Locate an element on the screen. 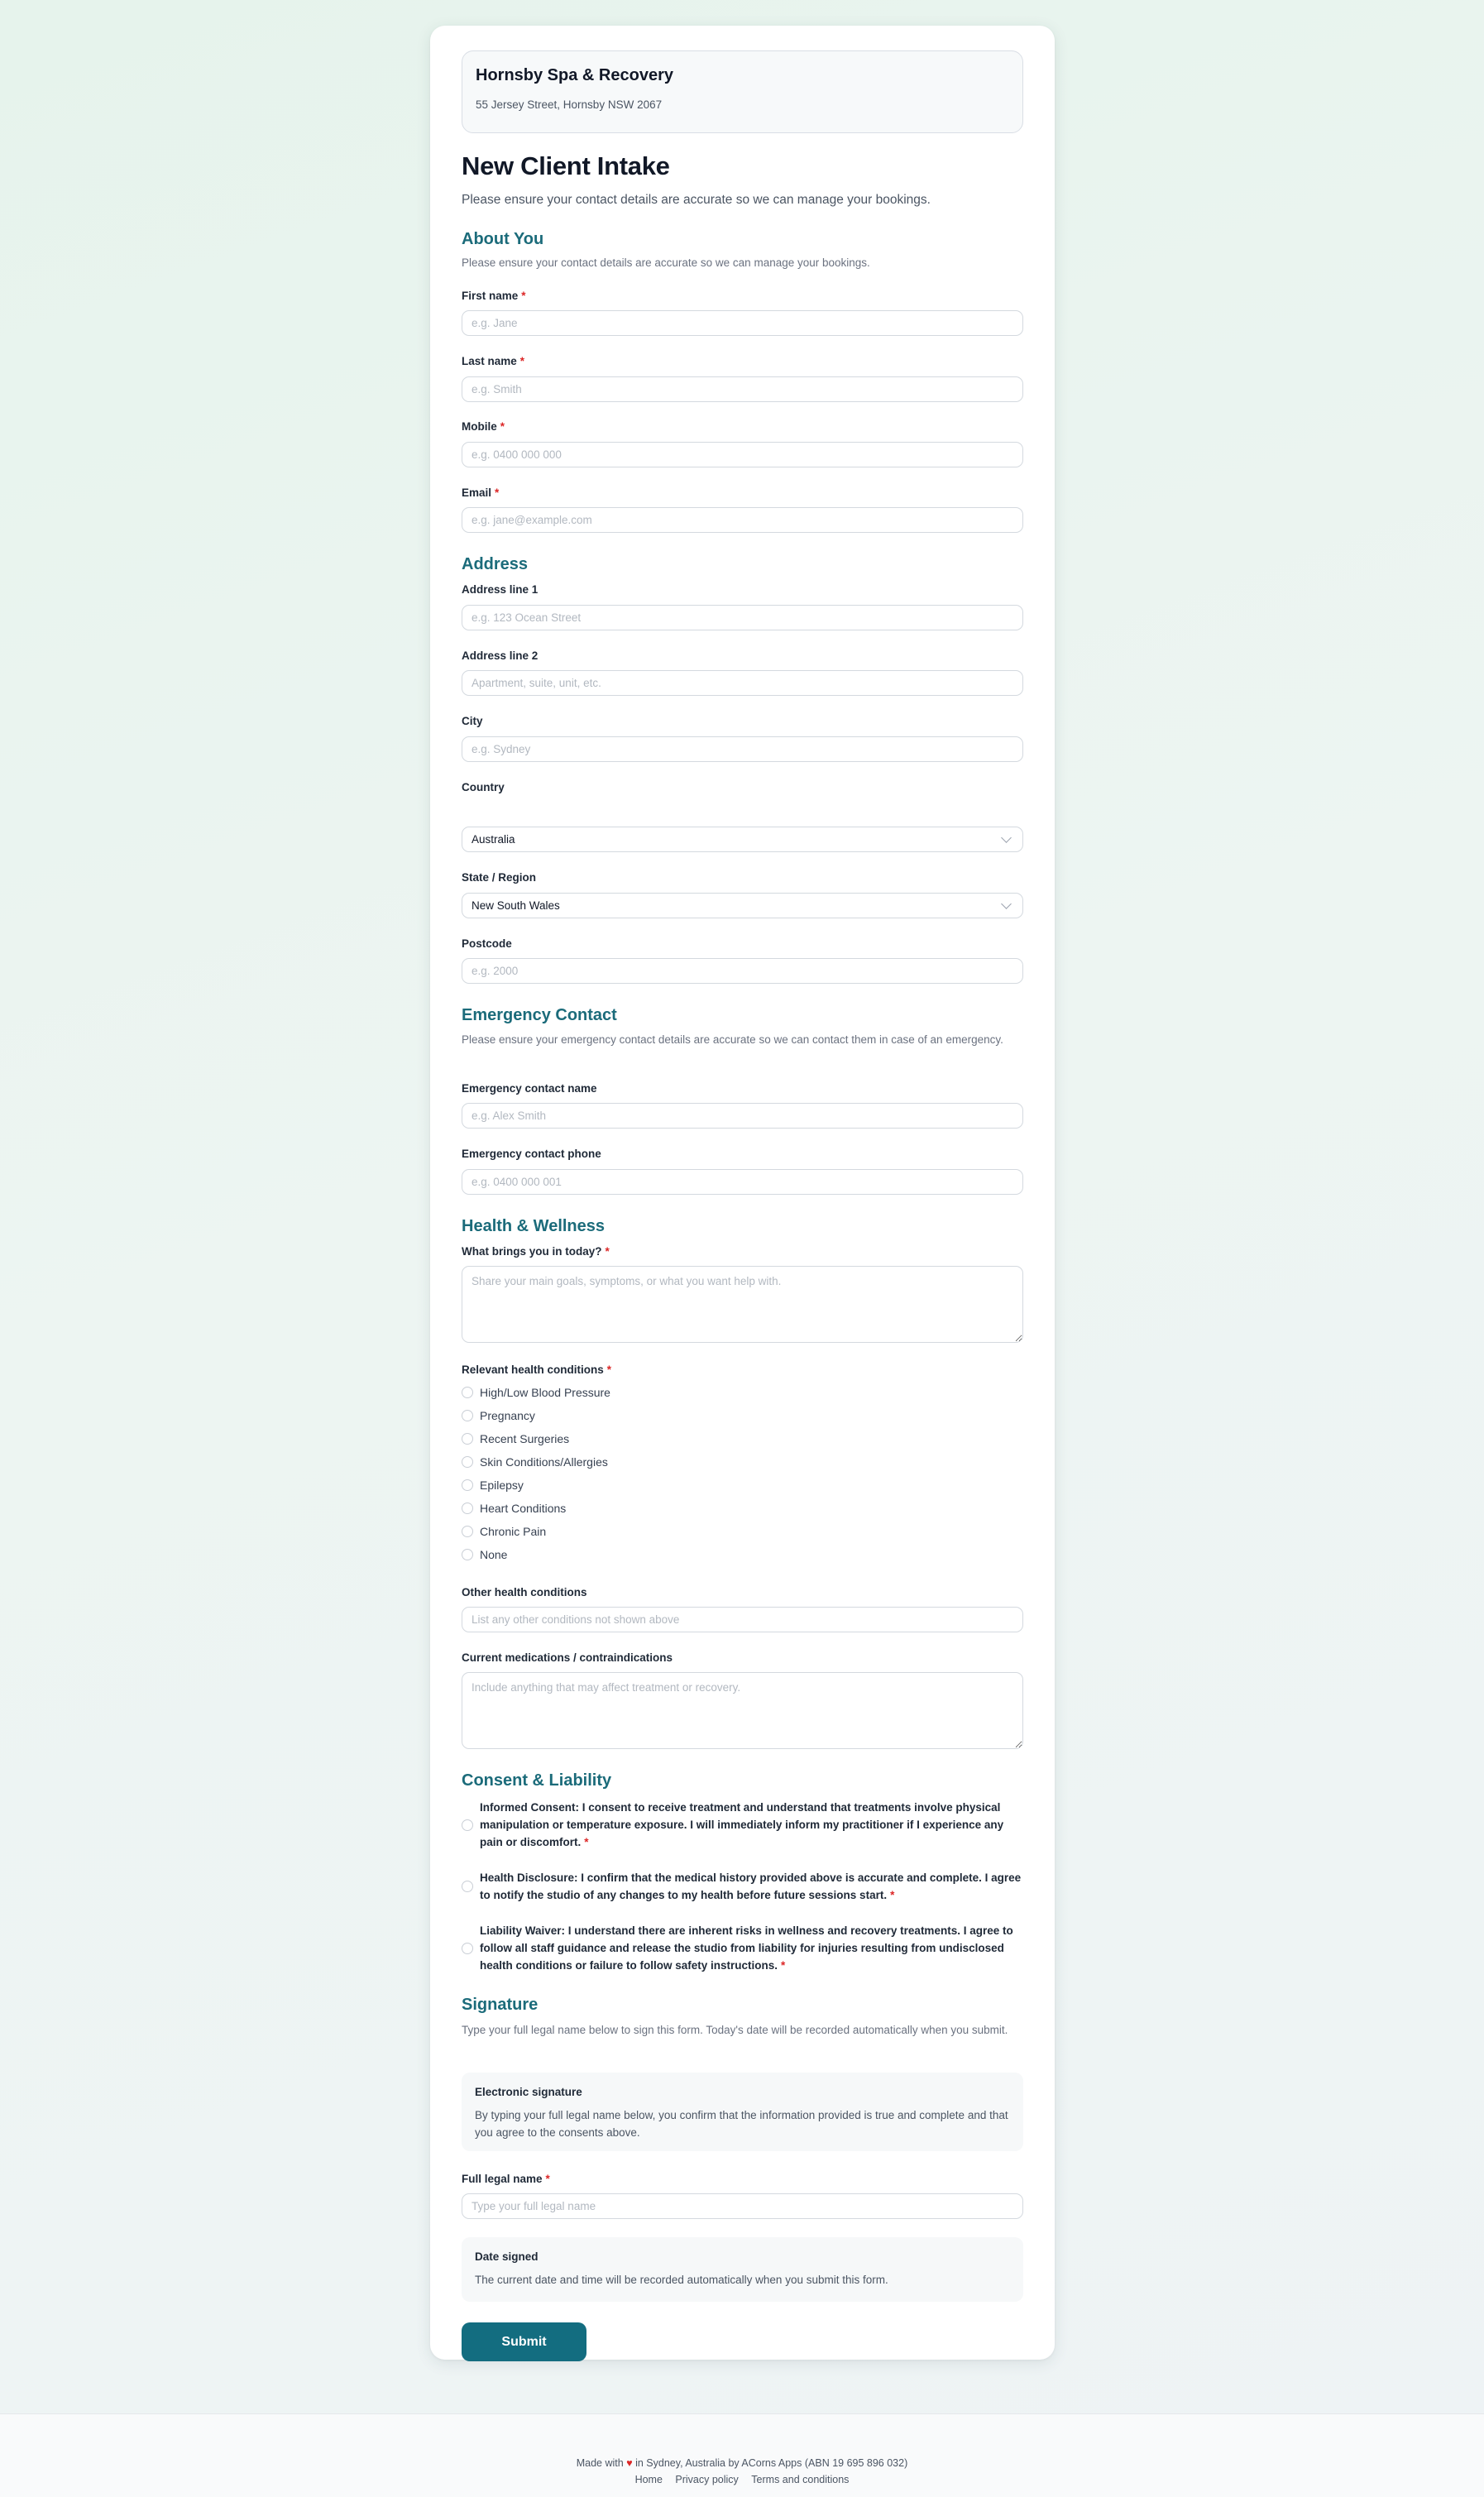 The image size is (1484, 2497). state-select: New South Wales is located at coordinates (742, 905).